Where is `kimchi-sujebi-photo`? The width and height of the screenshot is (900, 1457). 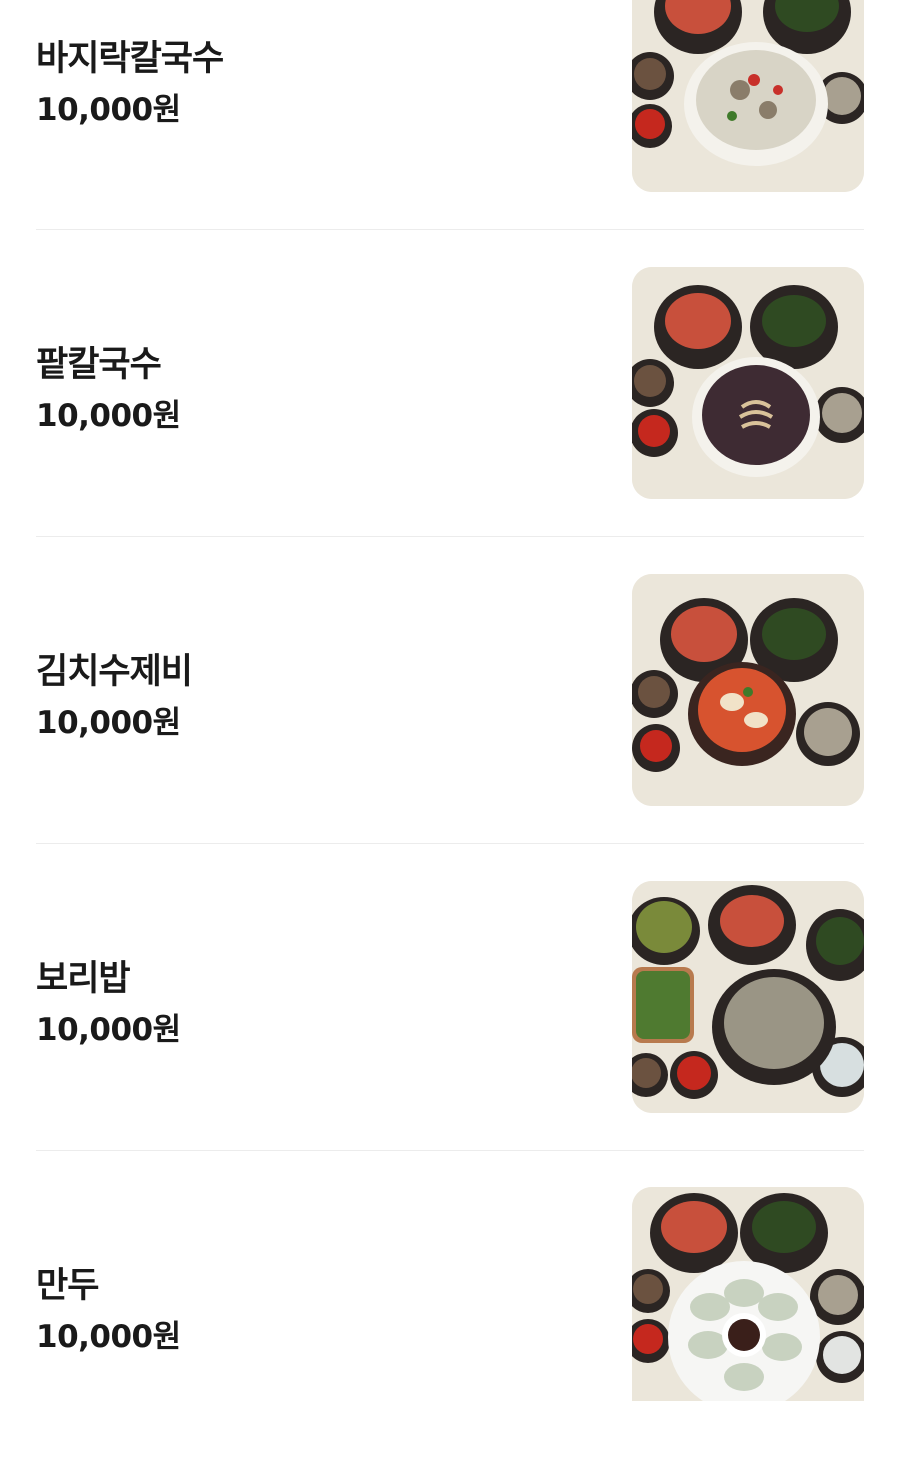 kimchi-sujebi-photo is located at coordinates (748, 690).